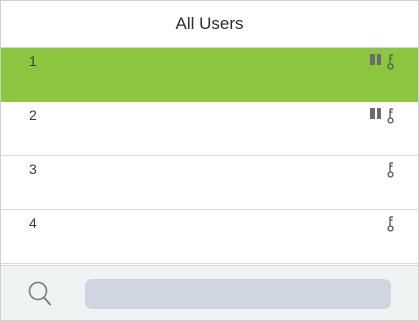  Describe the element at coordinates (33, 223) in the screenshot. I see `user-id: 4` at that location.